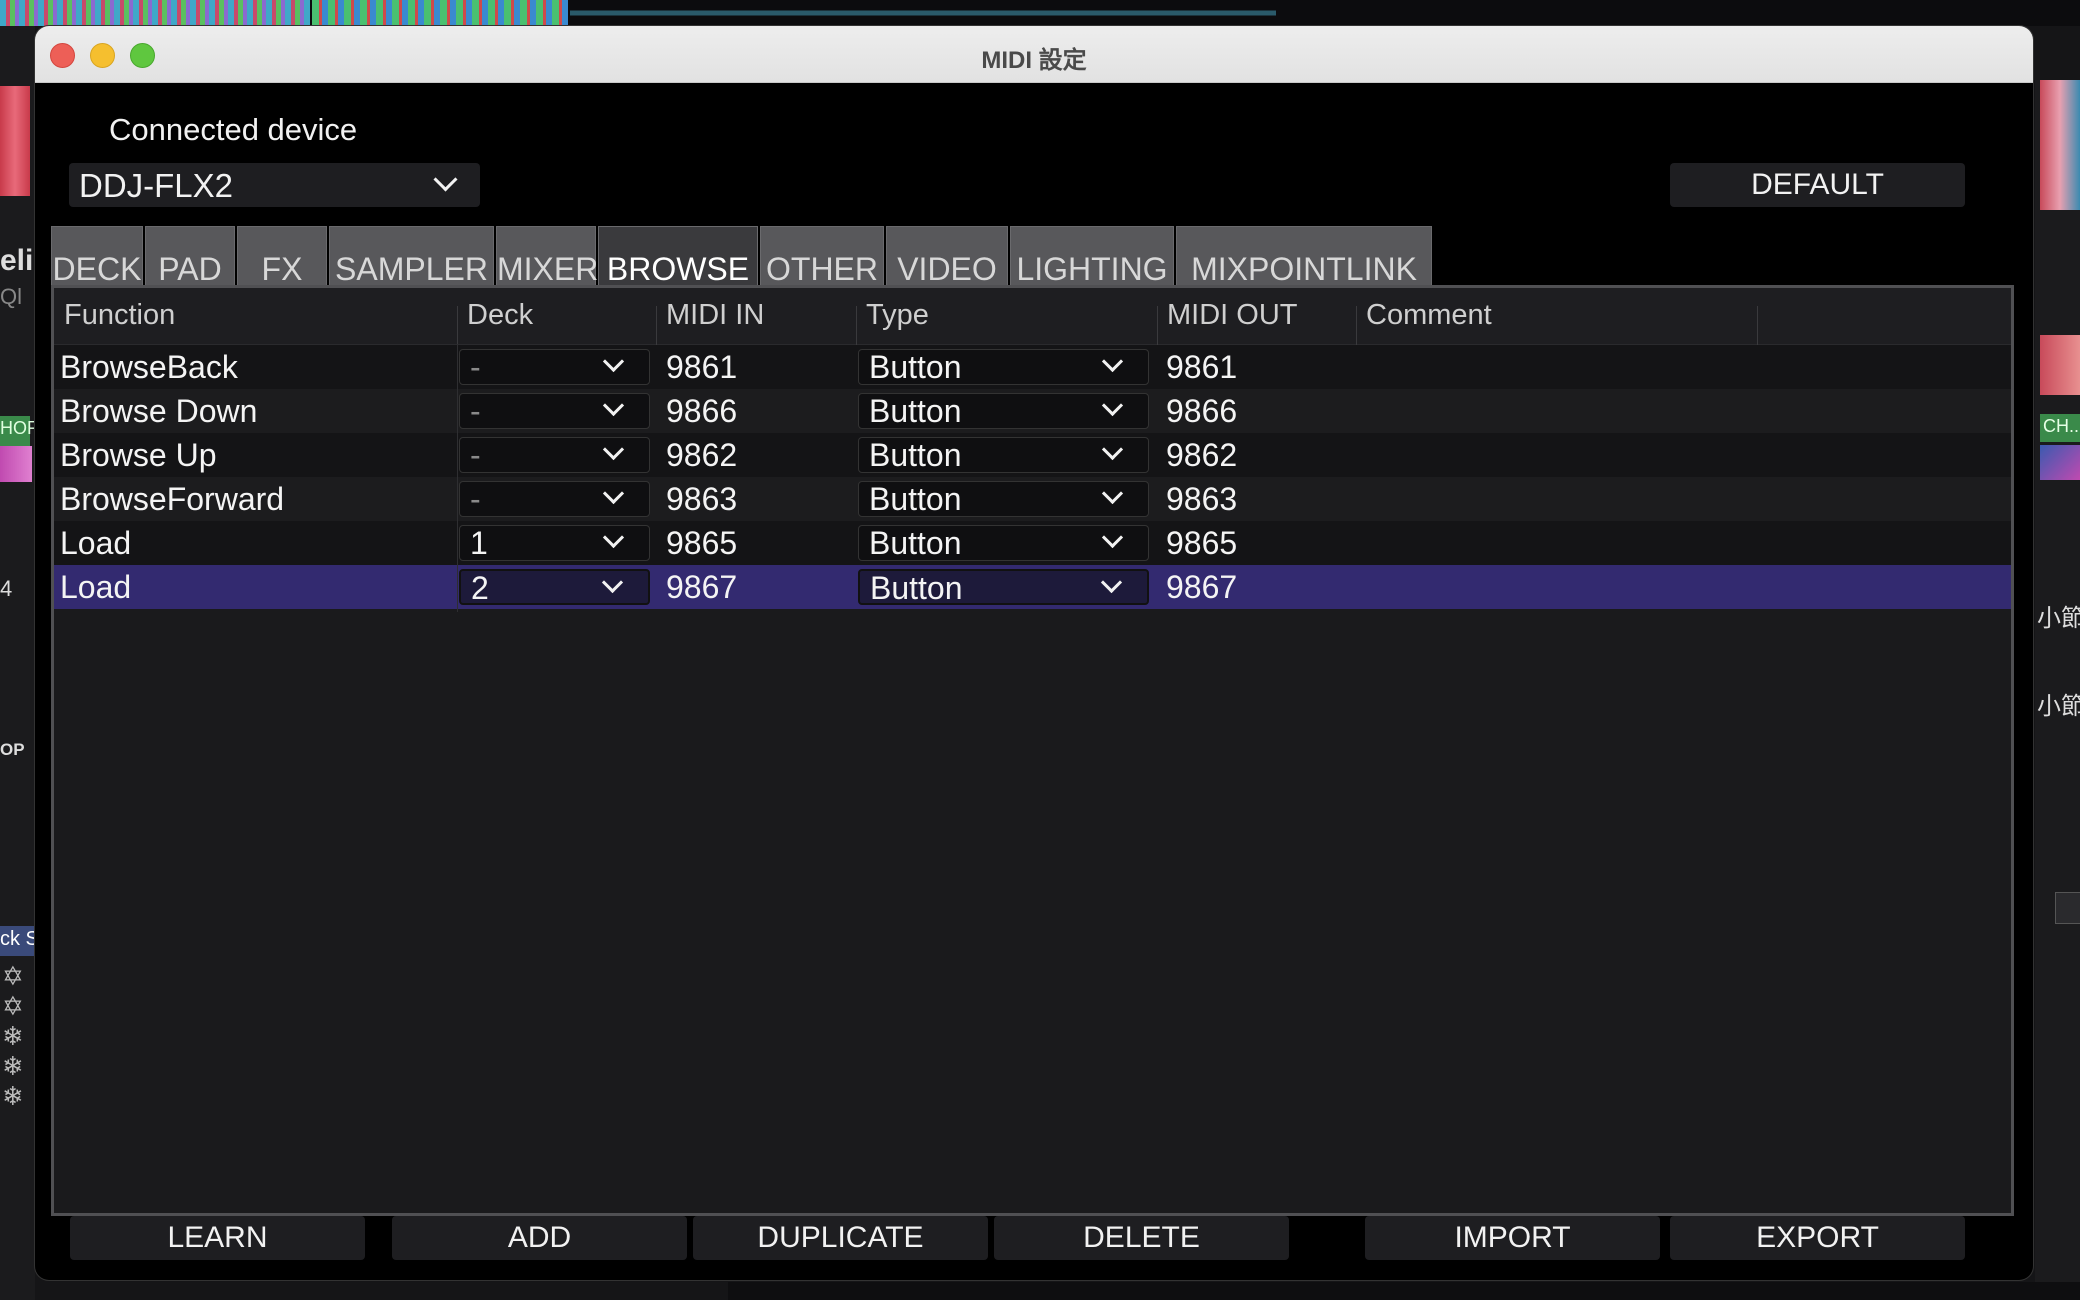 This screenshot has height=1300, width=2080. What do you see at coordinates (702, 499) in the screenshot?
I see `midi-in-cell: 9863` at bounding box center [702, 499].